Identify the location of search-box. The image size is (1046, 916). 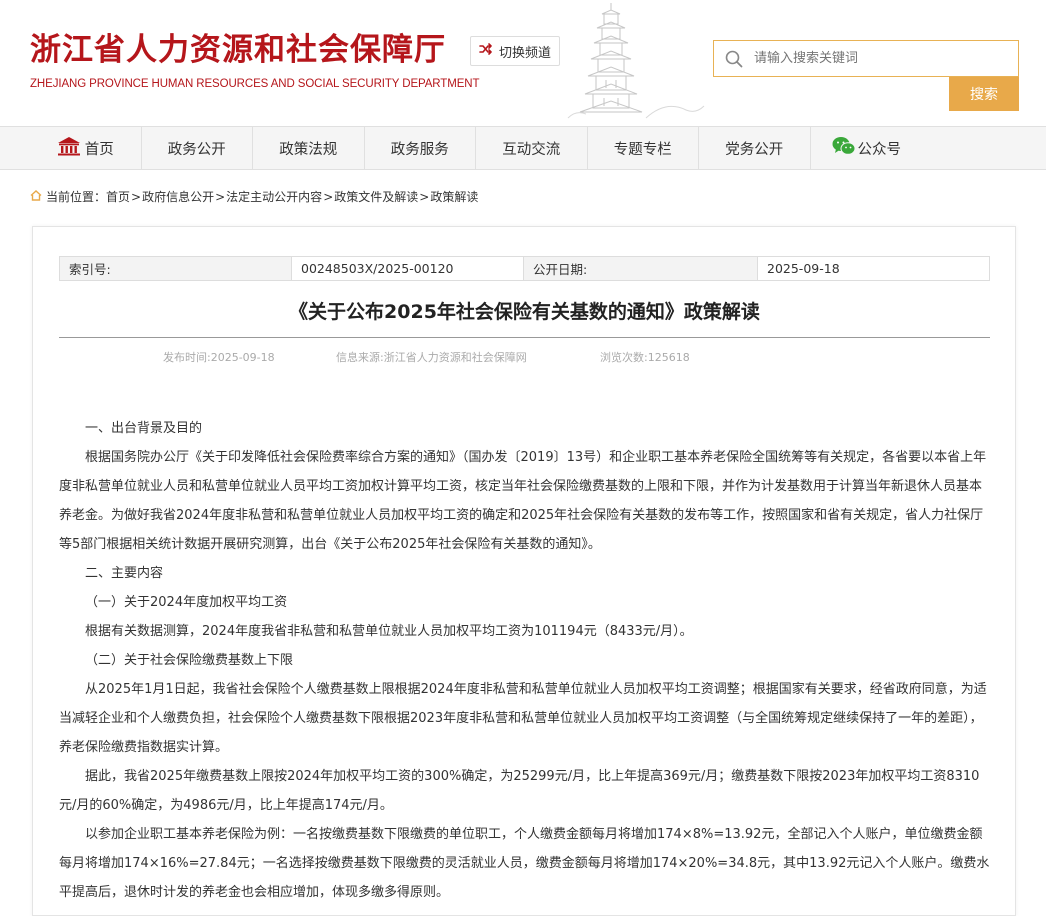
(866, 58).